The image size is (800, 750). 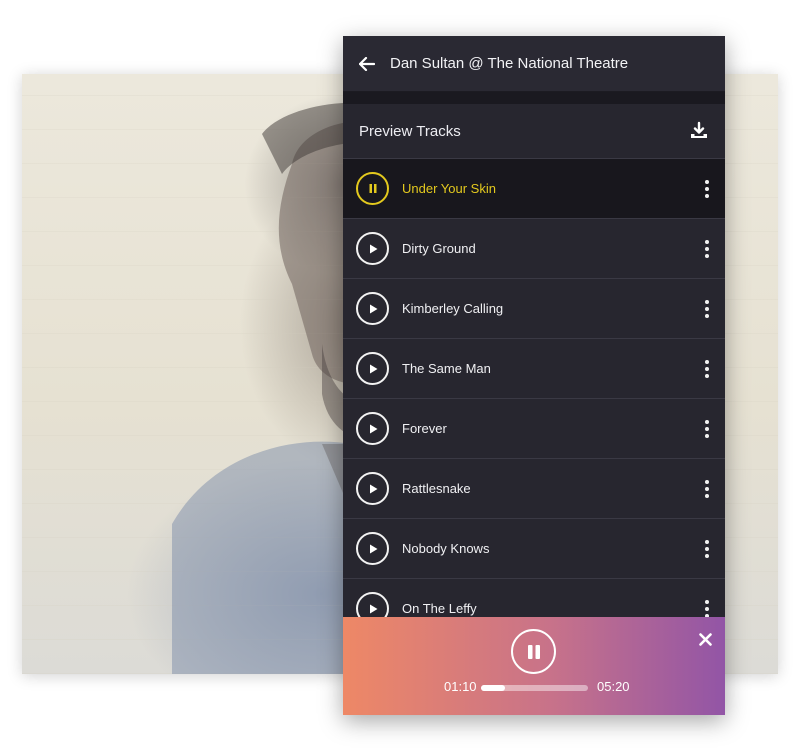 What do you see at coordinates (705, 639) in the screenshot?
I see `close-icon` at bounding box center [705, 639].